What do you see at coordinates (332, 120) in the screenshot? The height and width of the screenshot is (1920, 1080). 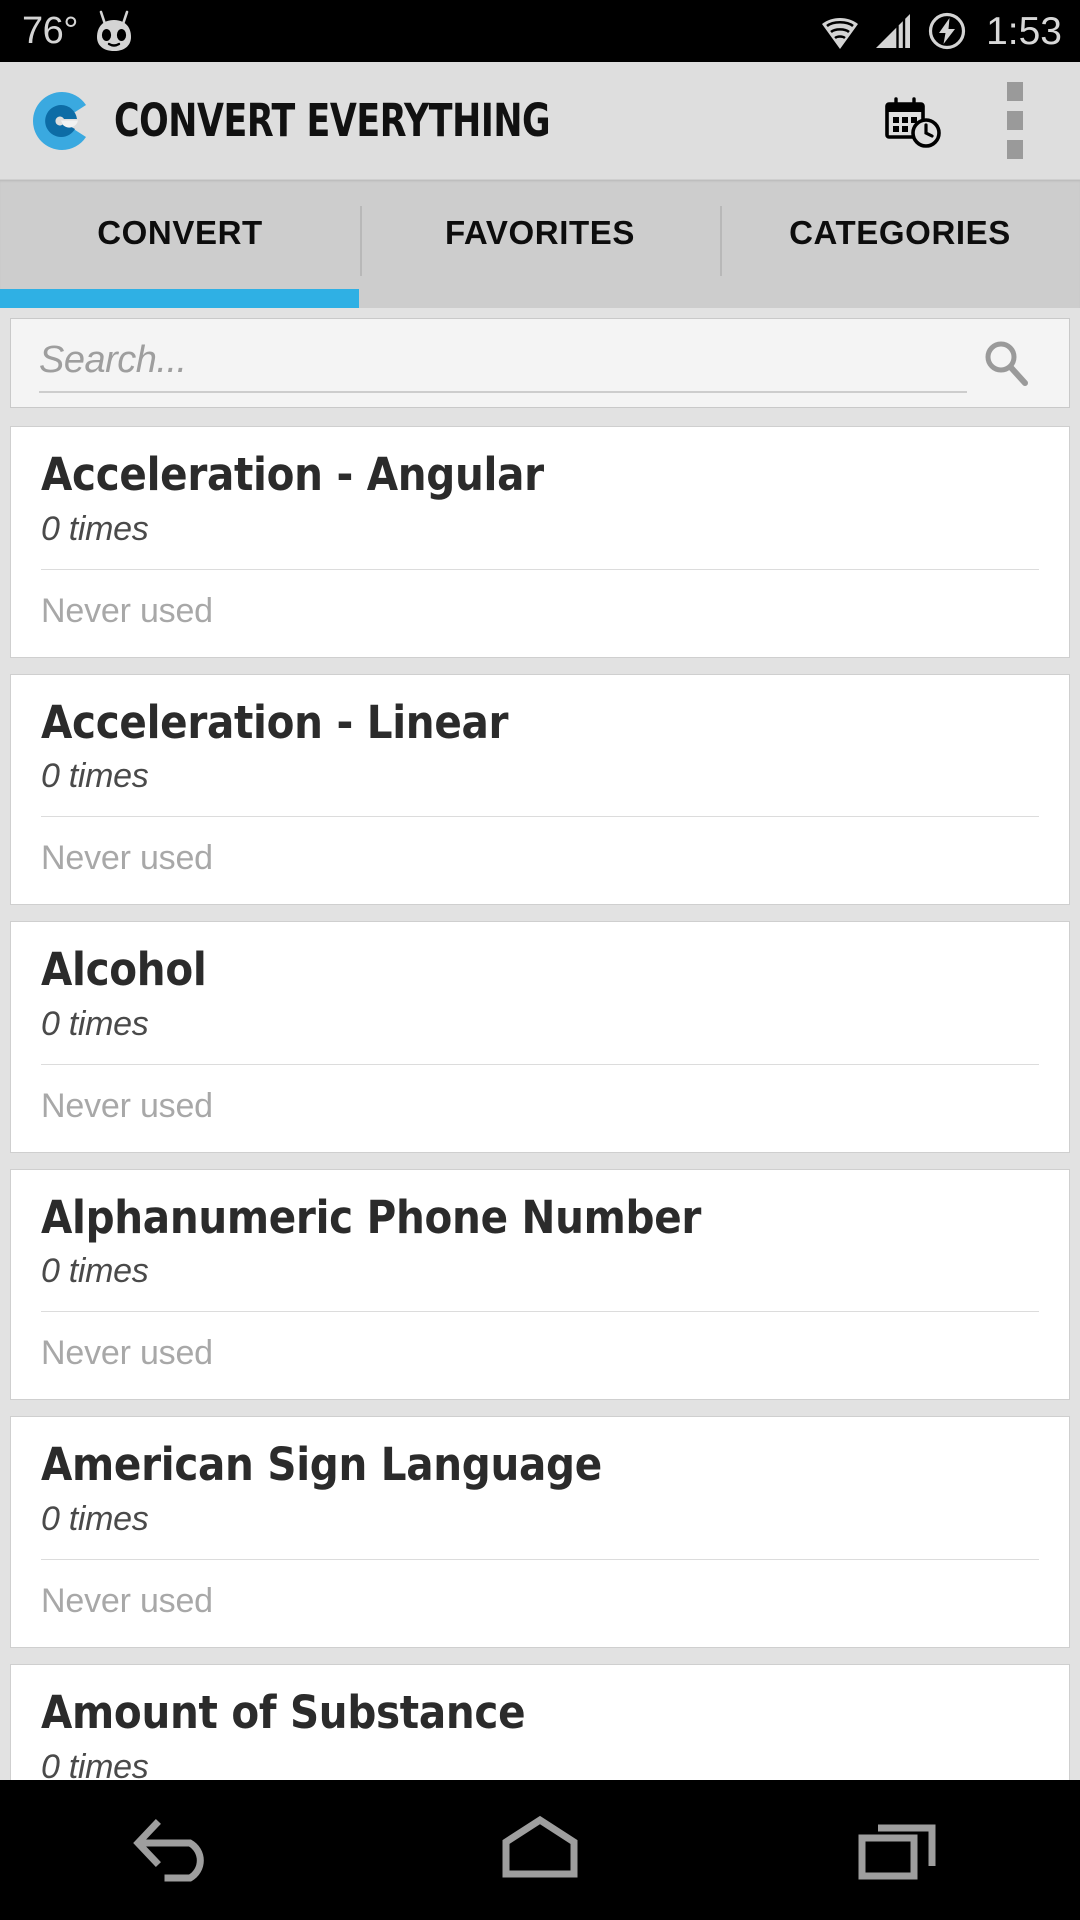 I see `app-title: CONVERT EVERYTHING` at bounding box center [332, 120].